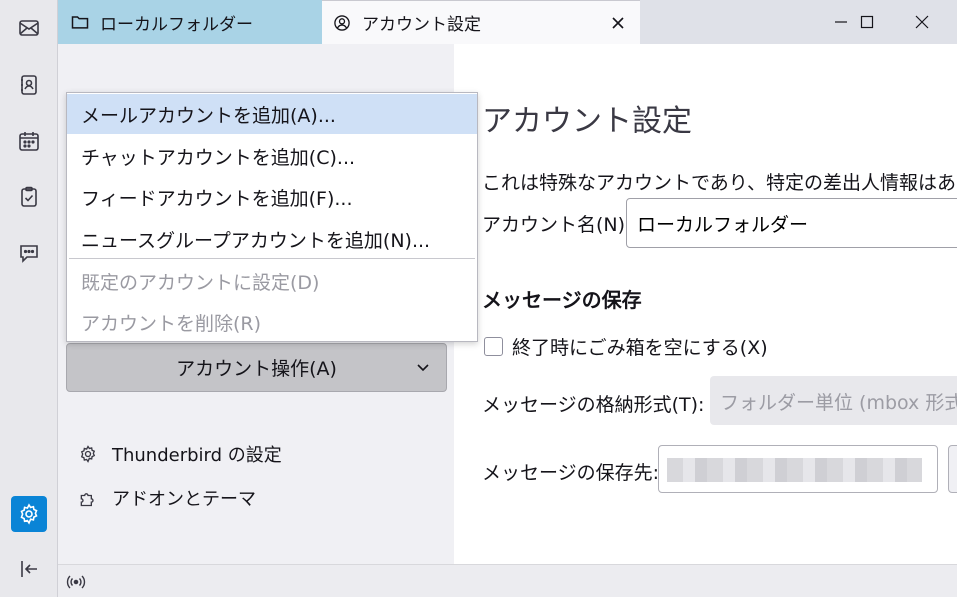  Describe the element at coordinates (587, 121) in the screenshot. I see `page-title: アカウント設定` at that location.